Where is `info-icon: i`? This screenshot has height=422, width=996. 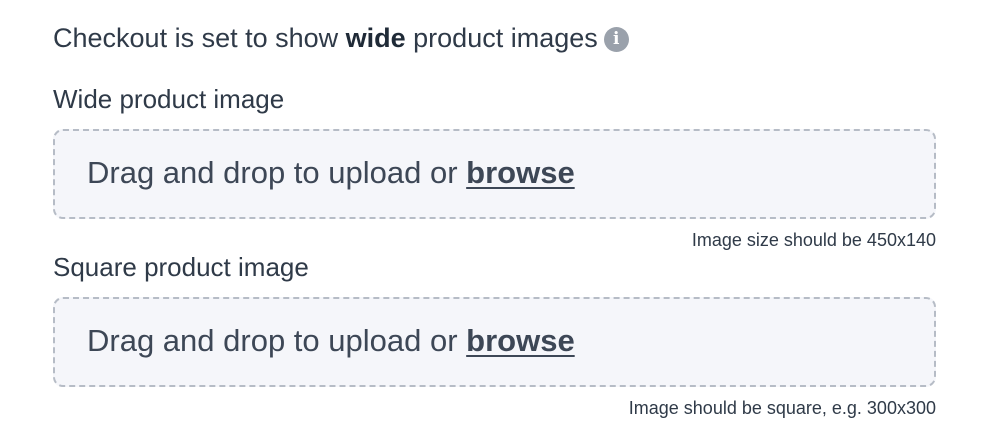
info-icon: i is located at coordinates (616, 39).